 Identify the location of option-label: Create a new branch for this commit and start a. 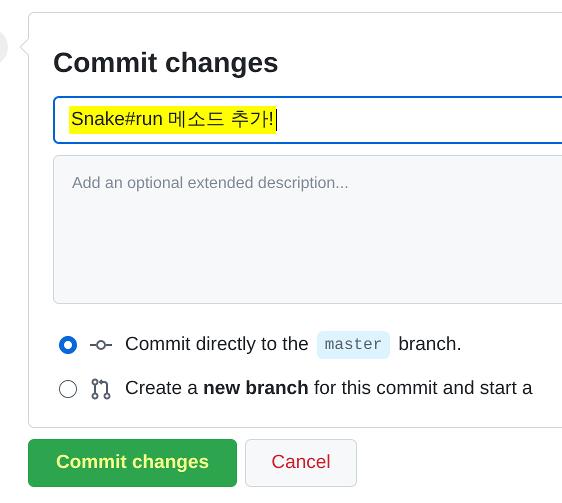
(329, 388).